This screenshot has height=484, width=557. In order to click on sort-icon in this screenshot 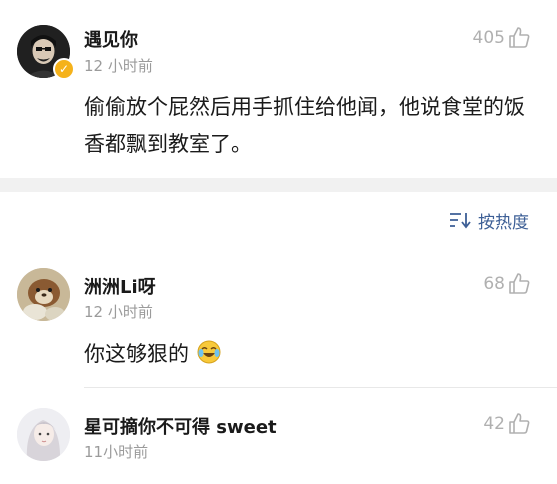, I will do `click(460, 221)`.